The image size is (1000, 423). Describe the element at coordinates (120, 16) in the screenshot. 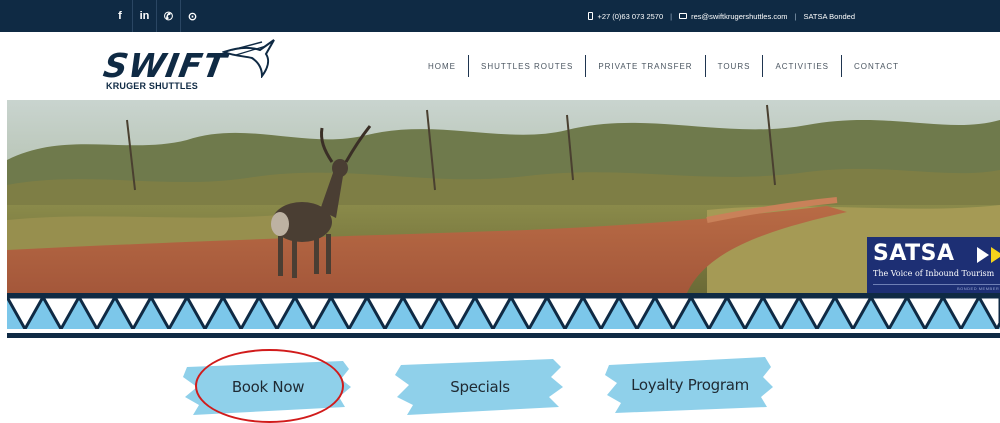

I see `facebook-icon: f` at that location.